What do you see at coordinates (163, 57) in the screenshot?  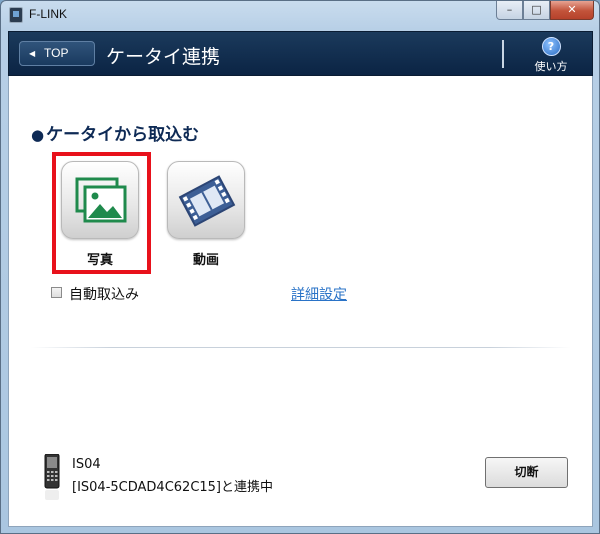 I see `page-title: ケータイ連携` at bounding box center [163, 57].